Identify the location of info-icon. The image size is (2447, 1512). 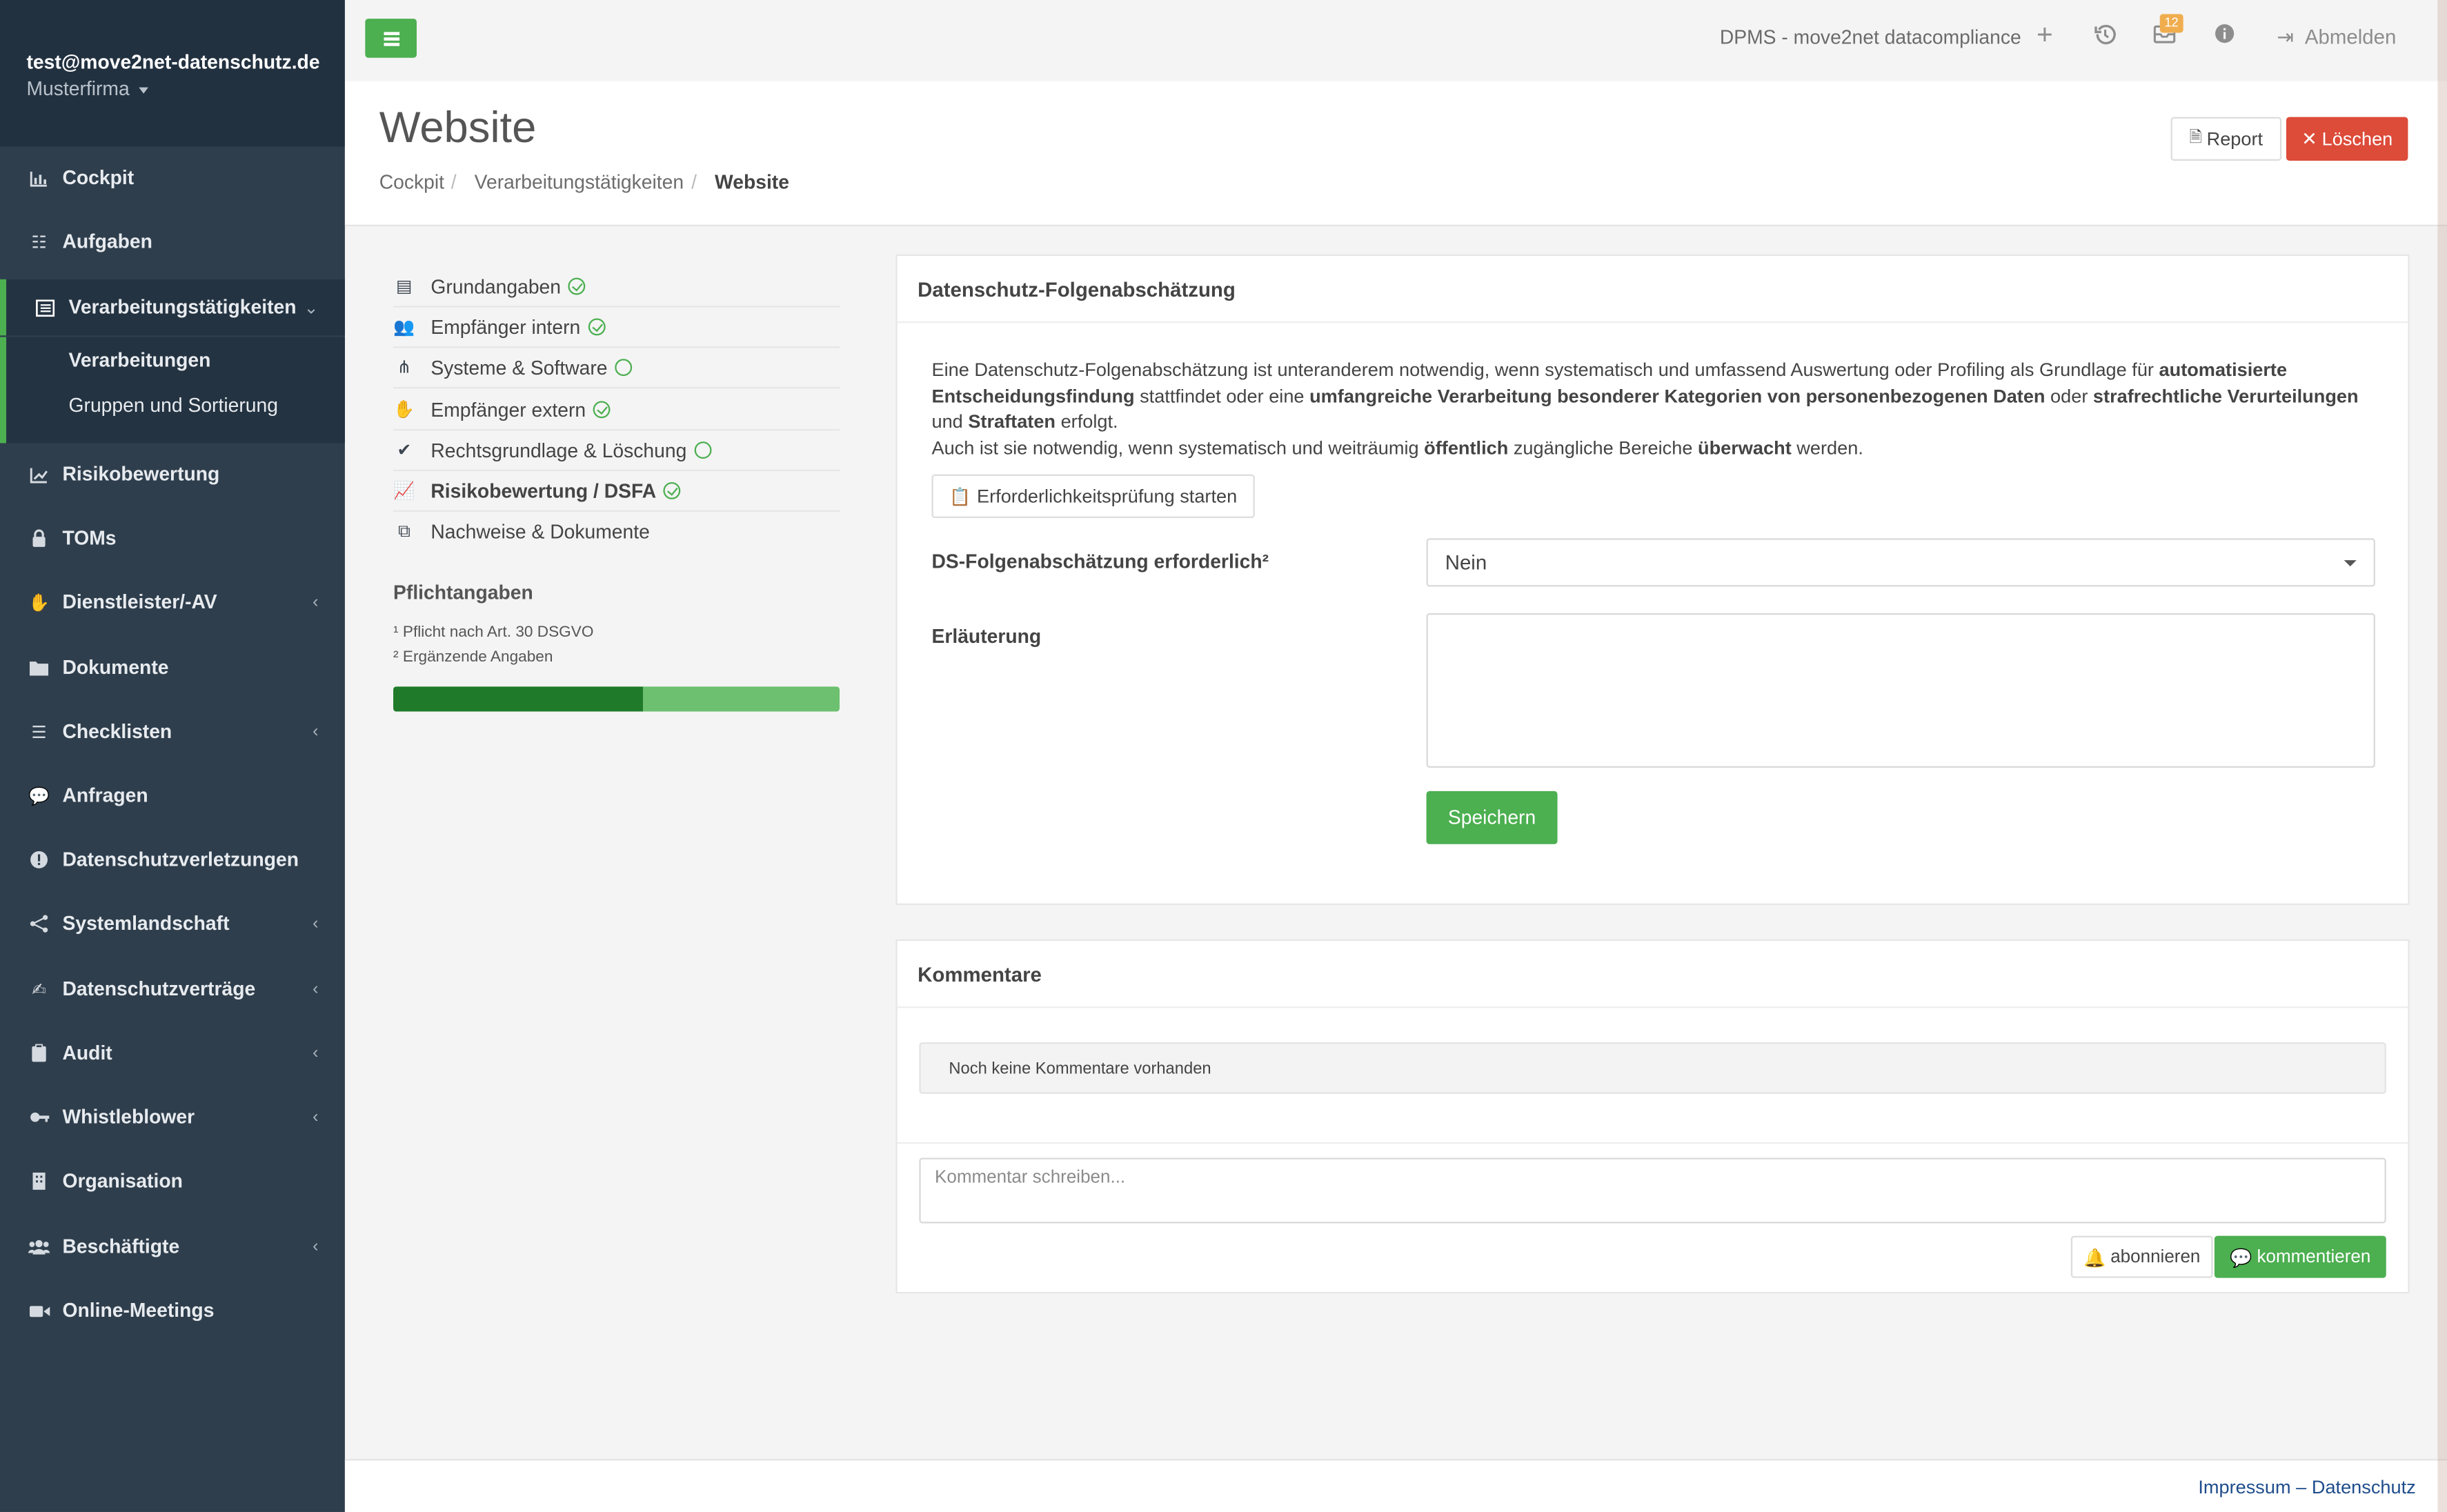
(2225, 35).